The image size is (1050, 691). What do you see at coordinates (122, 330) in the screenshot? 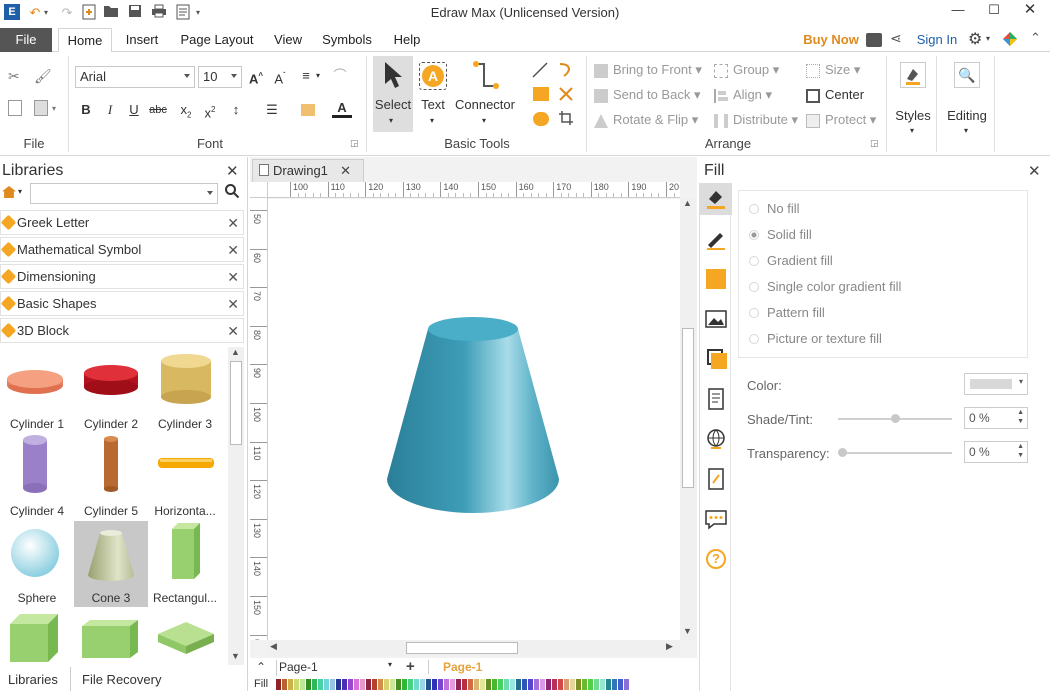
I see `library-category-3d-block: 3D Block ✕` at bounding box center [122, 330].